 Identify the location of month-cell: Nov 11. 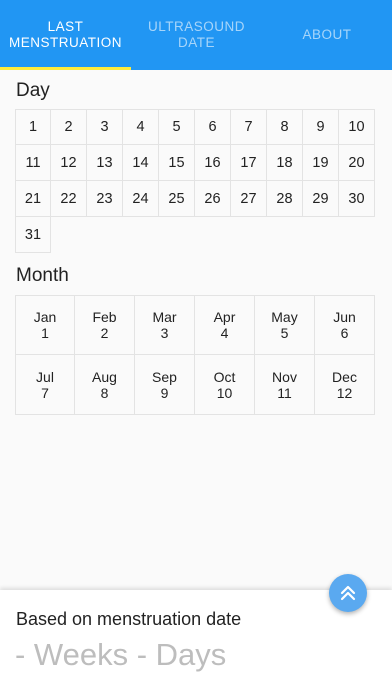
(285, 385).